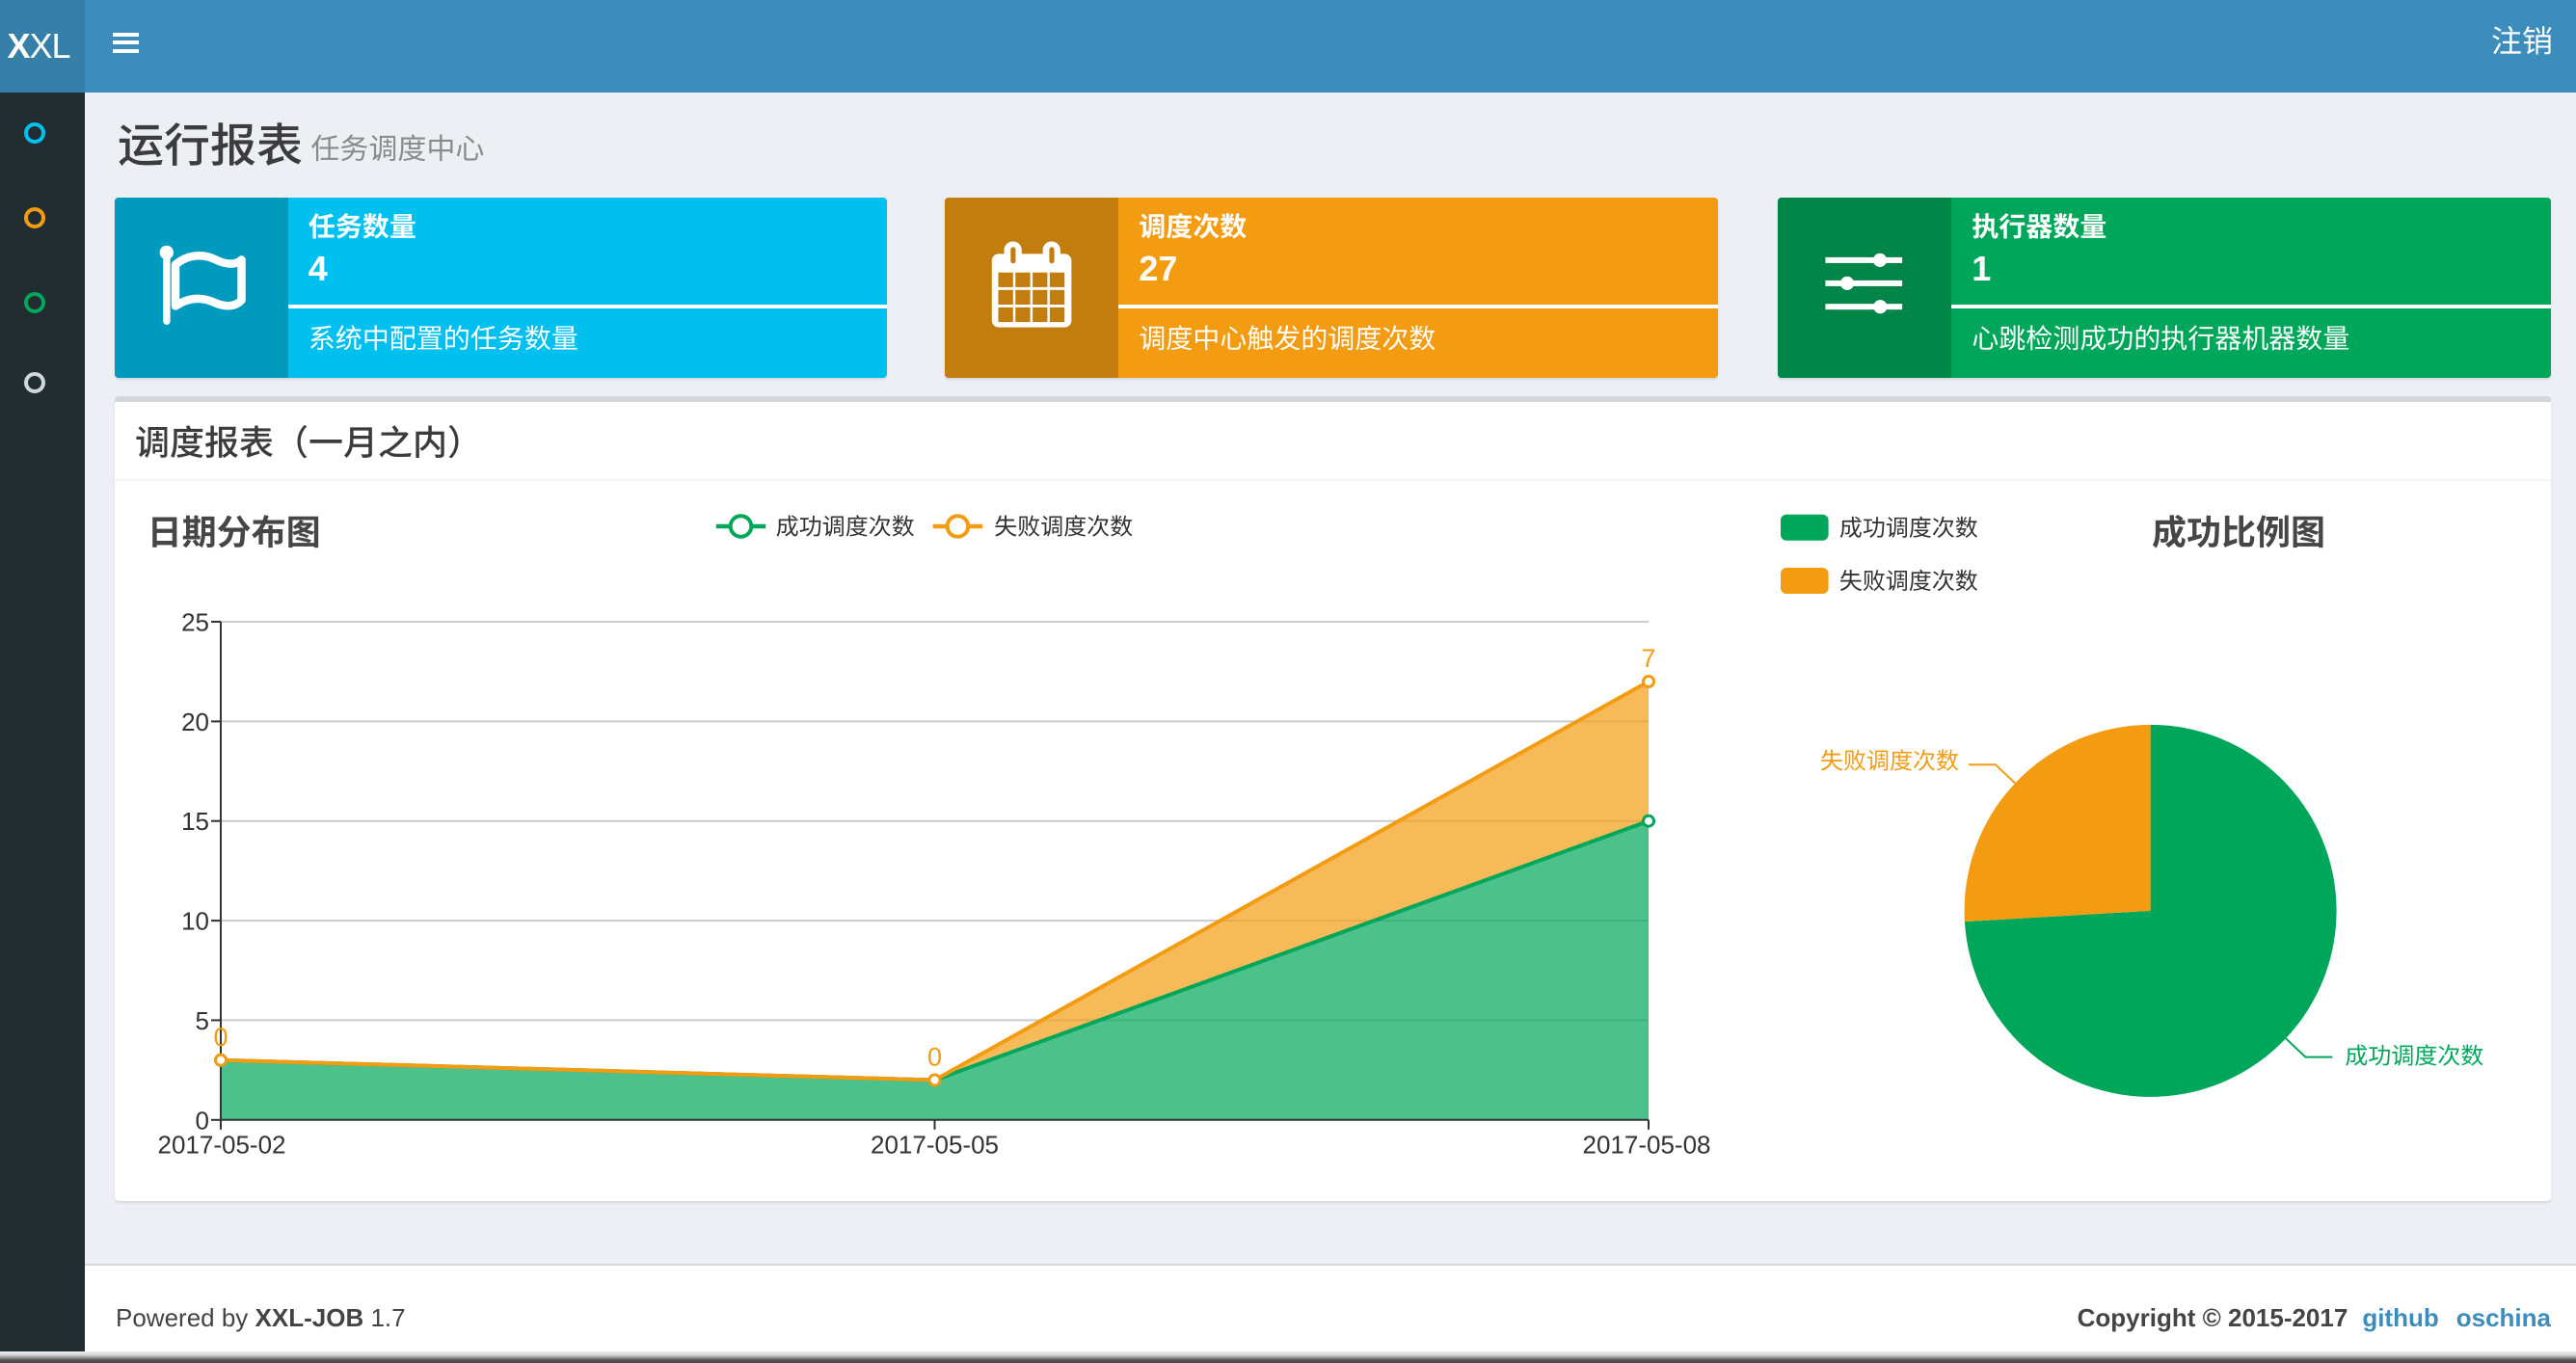 This screenshot has width=2576, height=1363. I want to click on svg-text: 25, so click(195, 622).